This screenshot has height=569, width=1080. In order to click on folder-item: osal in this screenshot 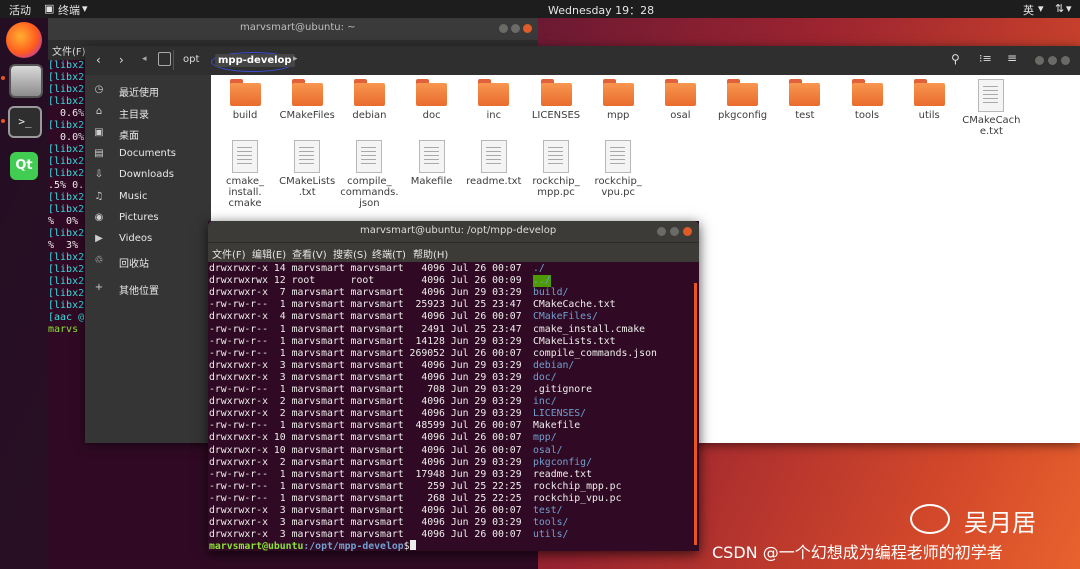, I will do `click(680, 100)`.